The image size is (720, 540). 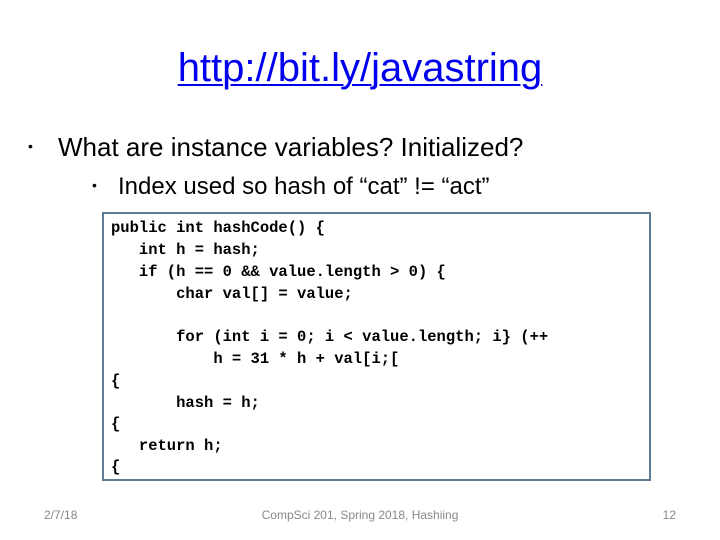 I want to click on footer-course-info: CompSci 201, Spring 2018, Hashiing, so click(x=360, y=515).